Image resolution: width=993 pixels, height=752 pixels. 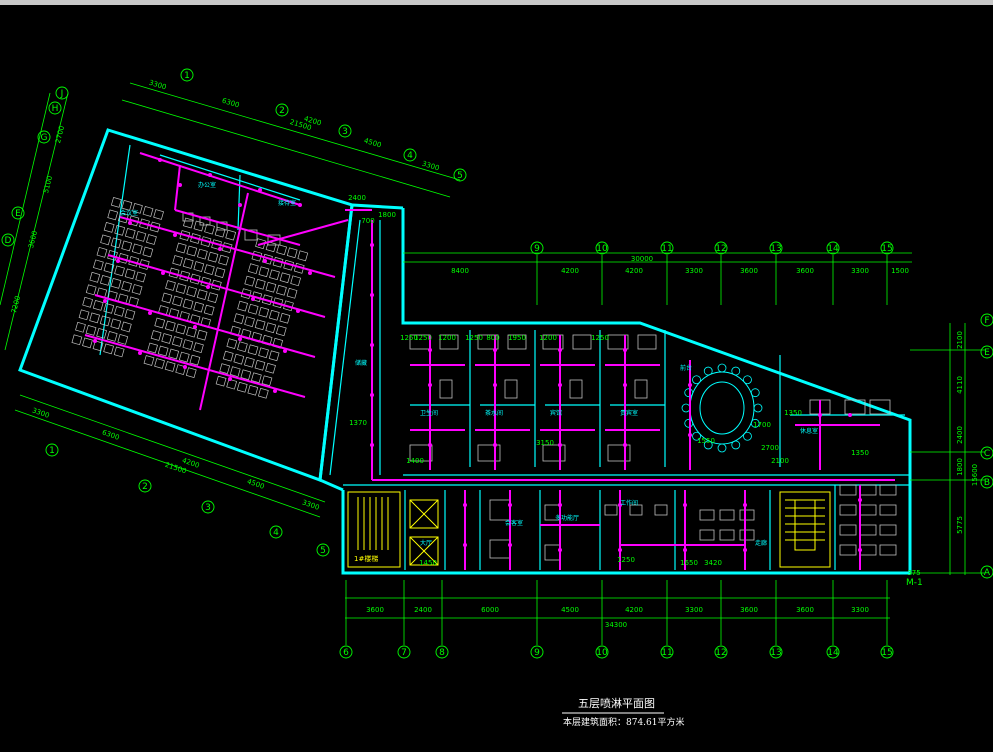 What do you see at coordinates (16, 304) in the screenshot?
I see `dimension-label: 7200` at bounding box center [16, 304].